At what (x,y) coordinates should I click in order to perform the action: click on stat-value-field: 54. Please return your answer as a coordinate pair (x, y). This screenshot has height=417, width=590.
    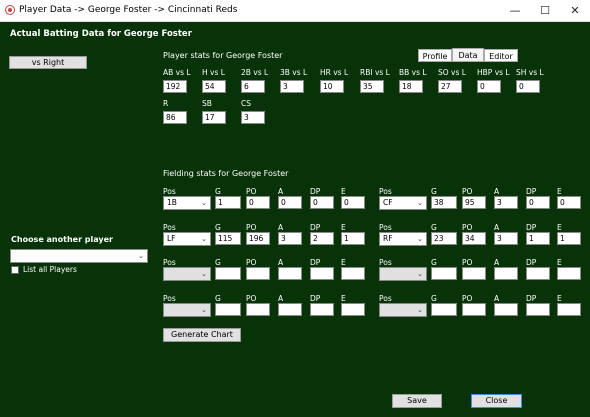
    Looking at the image, I should click on (214, 86).